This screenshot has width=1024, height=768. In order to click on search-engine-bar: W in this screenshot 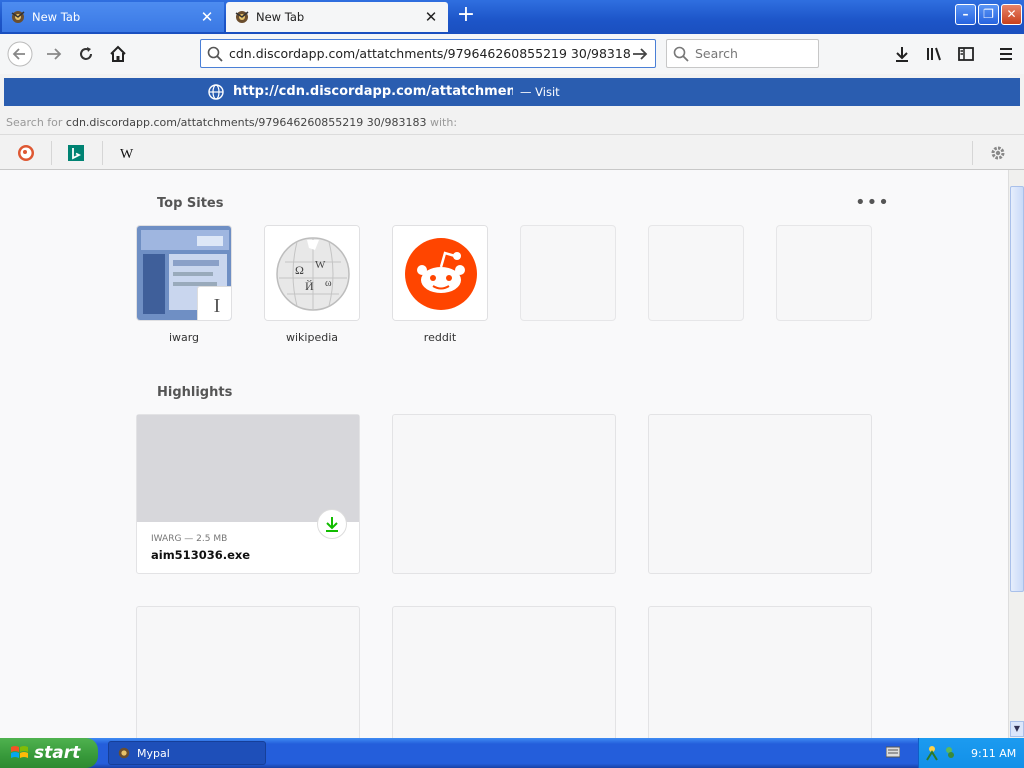, I will do `click(512, 152)`.